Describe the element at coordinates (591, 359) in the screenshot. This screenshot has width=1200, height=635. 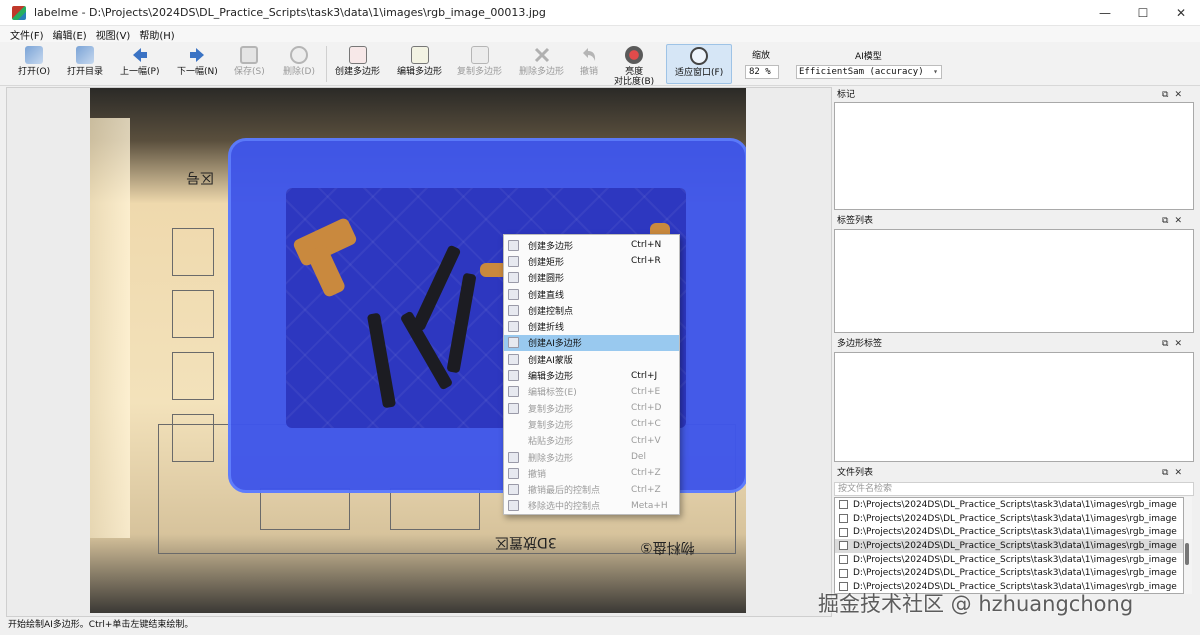
I see `context-menu-item: 创建AI蒙版` at that location.